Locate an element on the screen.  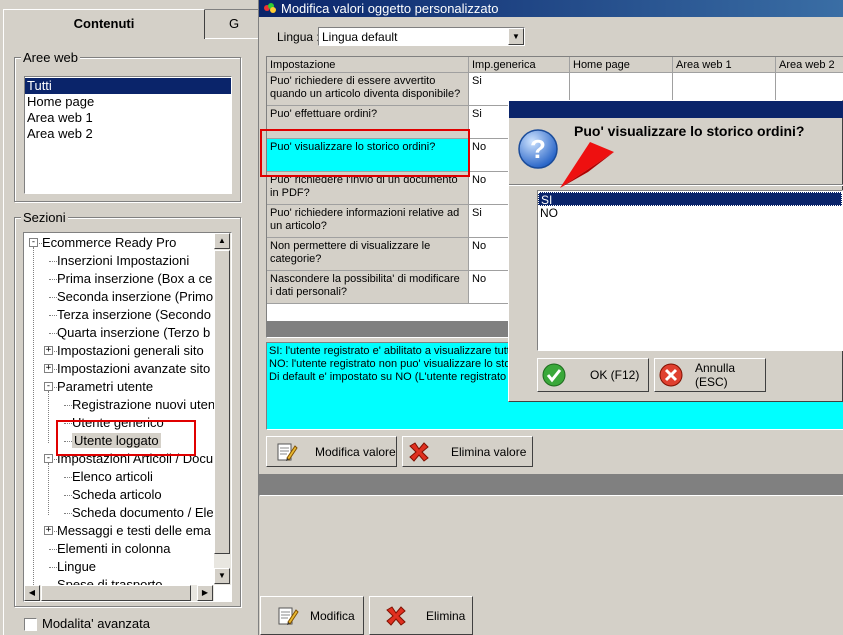
option-no: NO is located at coordinates (690, 213).